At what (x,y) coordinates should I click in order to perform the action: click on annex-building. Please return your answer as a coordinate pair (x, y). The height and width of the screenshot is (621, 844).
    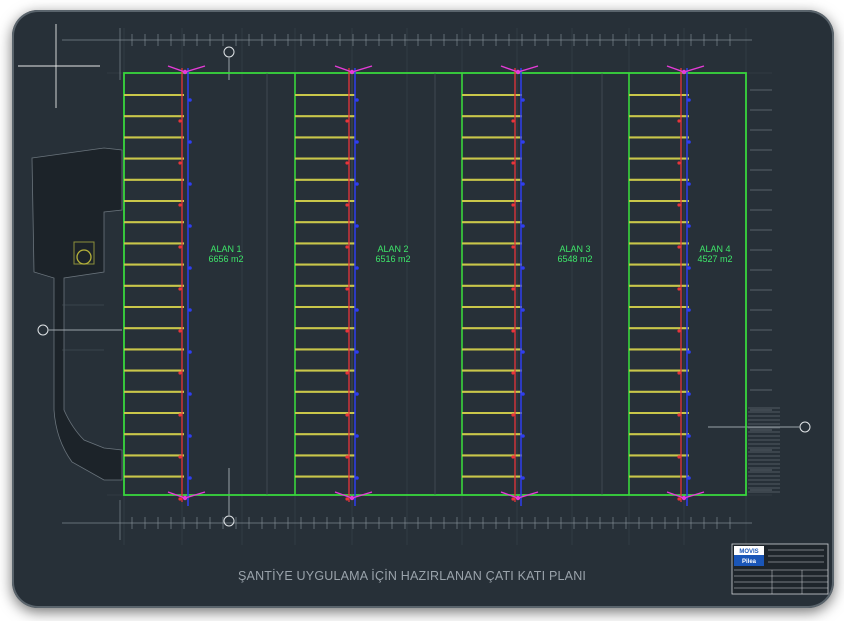
    Looking at the image, I should click on (77, 314).